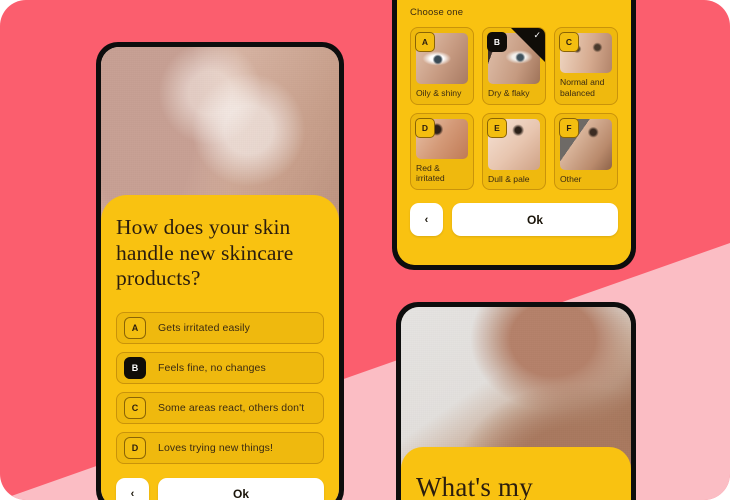  Describe the element at coordinates (509, 178) in the screenshot. I see `skin-card-e-caption: Dull & pale` at that location.